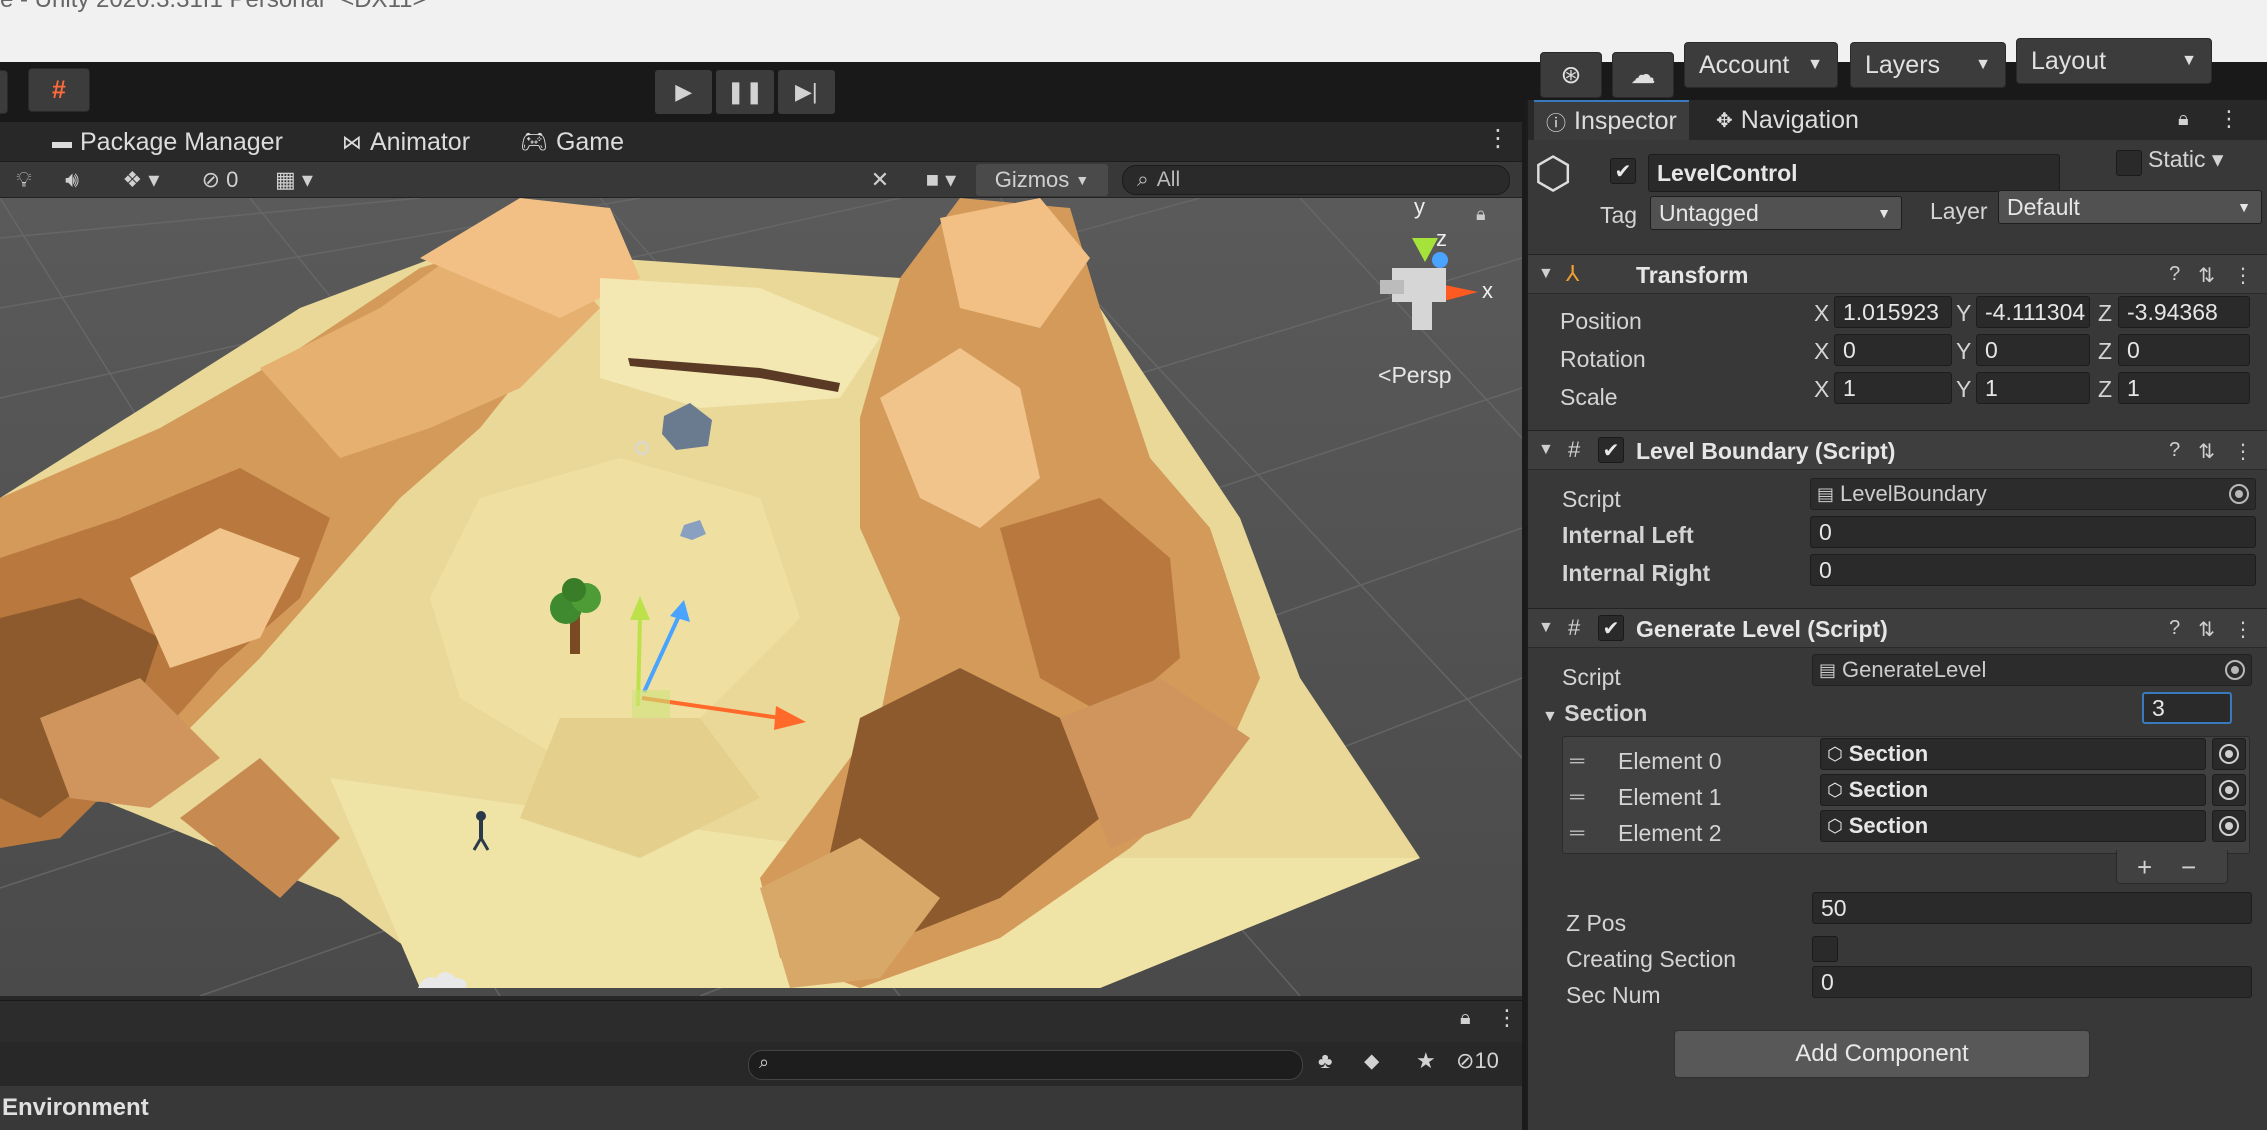 The width and height of the screenshot is (2267, 1130). What do you see at coordinates (745, 92) in the screenshot?
I see `pause-button: ❚❚` at bounding box center [745, 92].